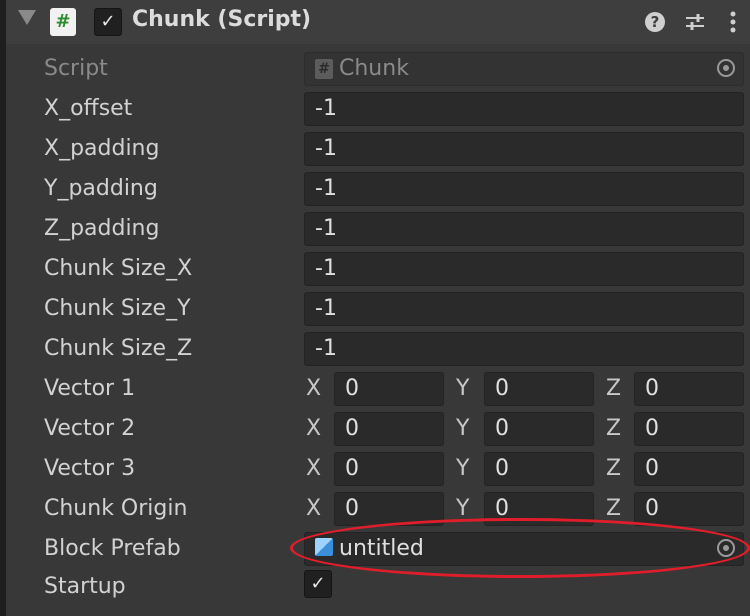  What do you see at coordinates (689, 469) in the screenshot?
I see `vector-3-z-input: 0` at bounding box center [689, 469].